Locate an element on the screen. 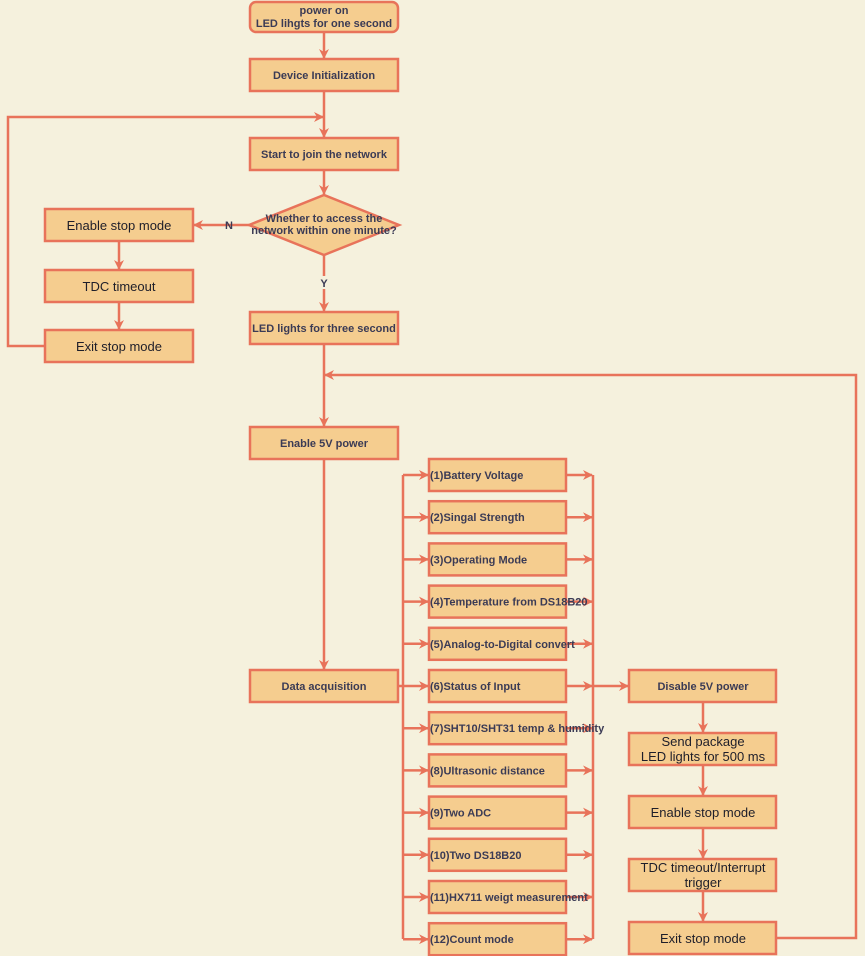 This screenshot has height=956, width=865. svg-text: Disable 5V power is located at coordinates (703, 687).